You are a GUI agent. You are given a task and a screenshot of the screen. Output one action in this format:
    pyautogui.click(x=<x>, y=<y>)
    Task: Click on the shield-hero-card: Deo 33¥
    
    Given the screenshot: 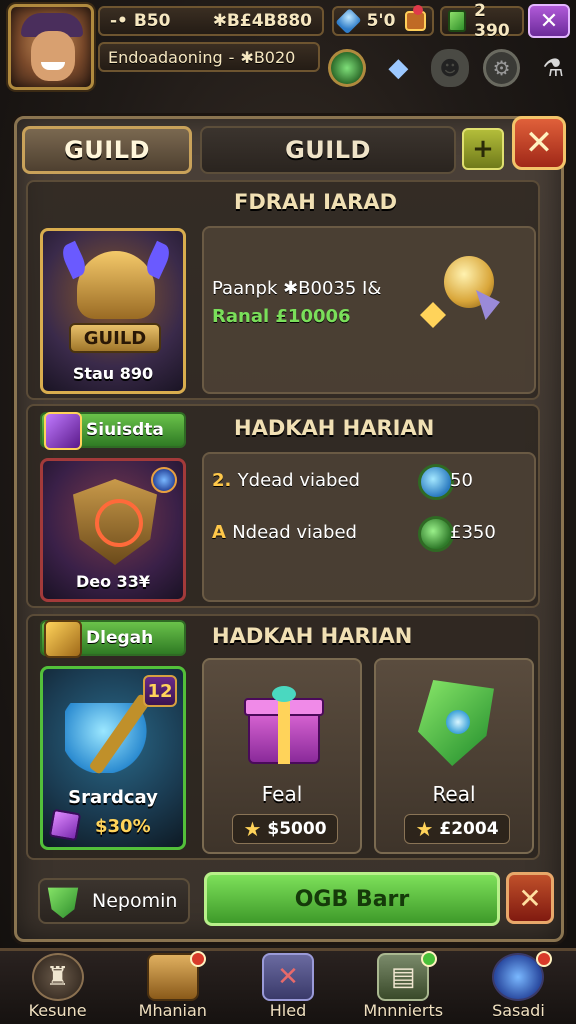 What is the action you would take?
    pyautogui.click(x=113, y=530)
    